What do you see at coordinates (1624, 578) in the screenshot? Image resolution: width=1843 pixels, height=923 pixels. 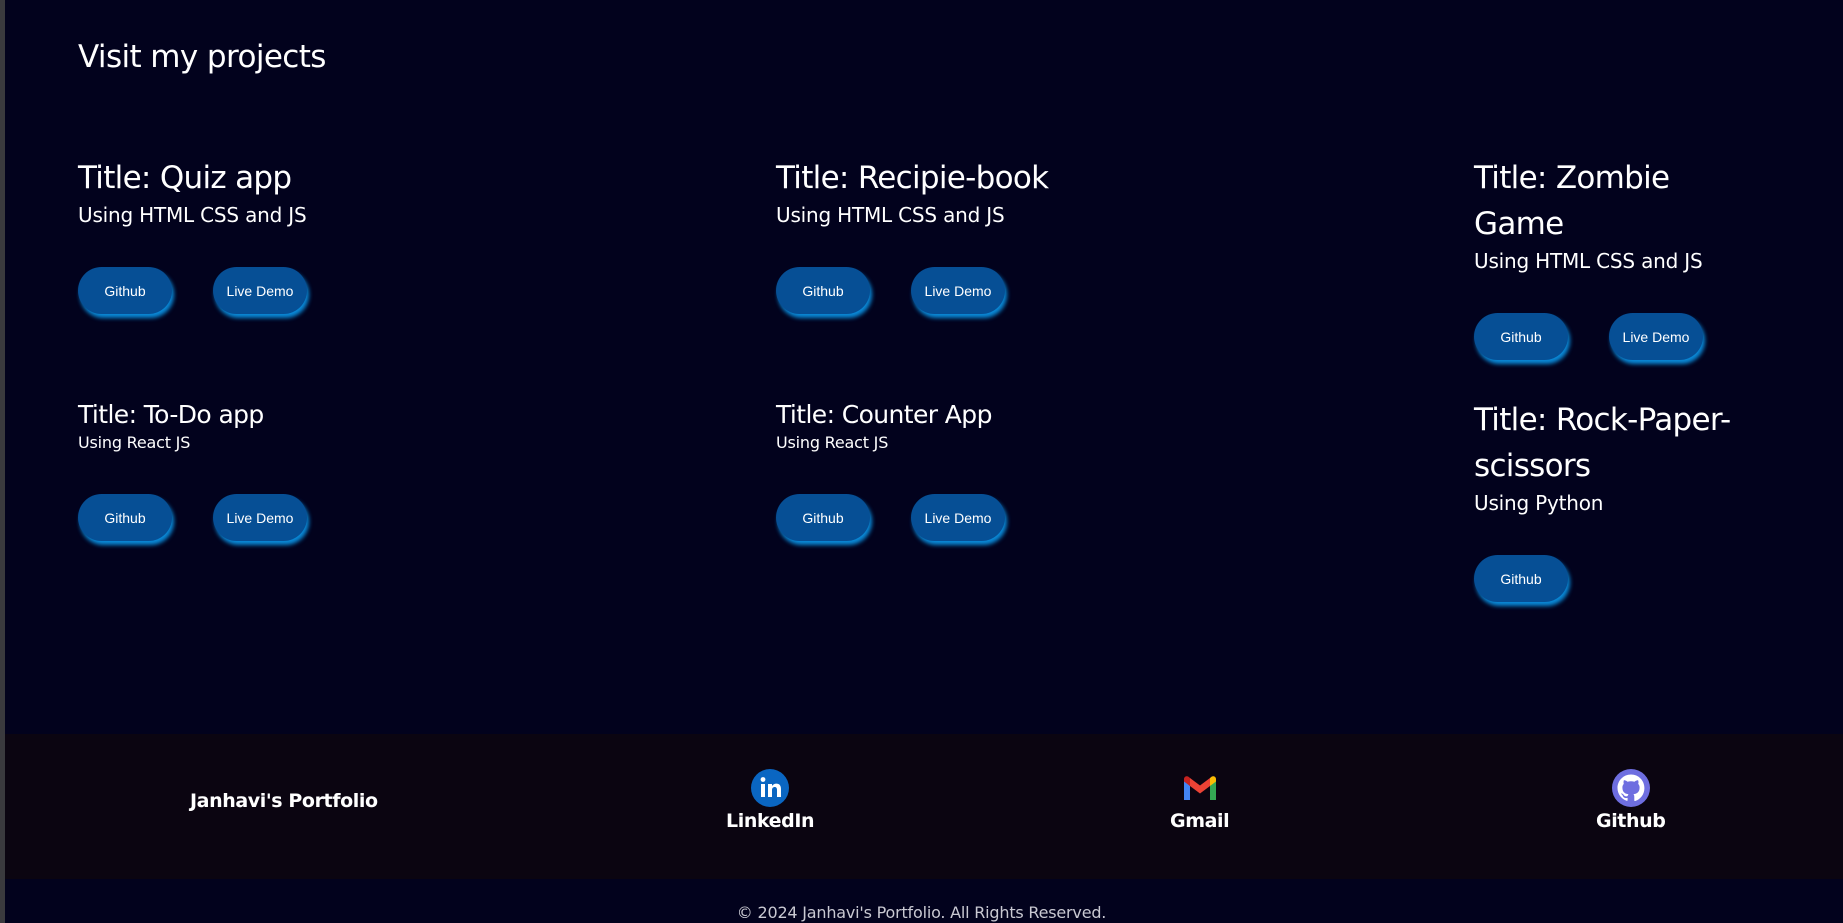 I see `project-actions: Github` at bounding box center [1624, 578].